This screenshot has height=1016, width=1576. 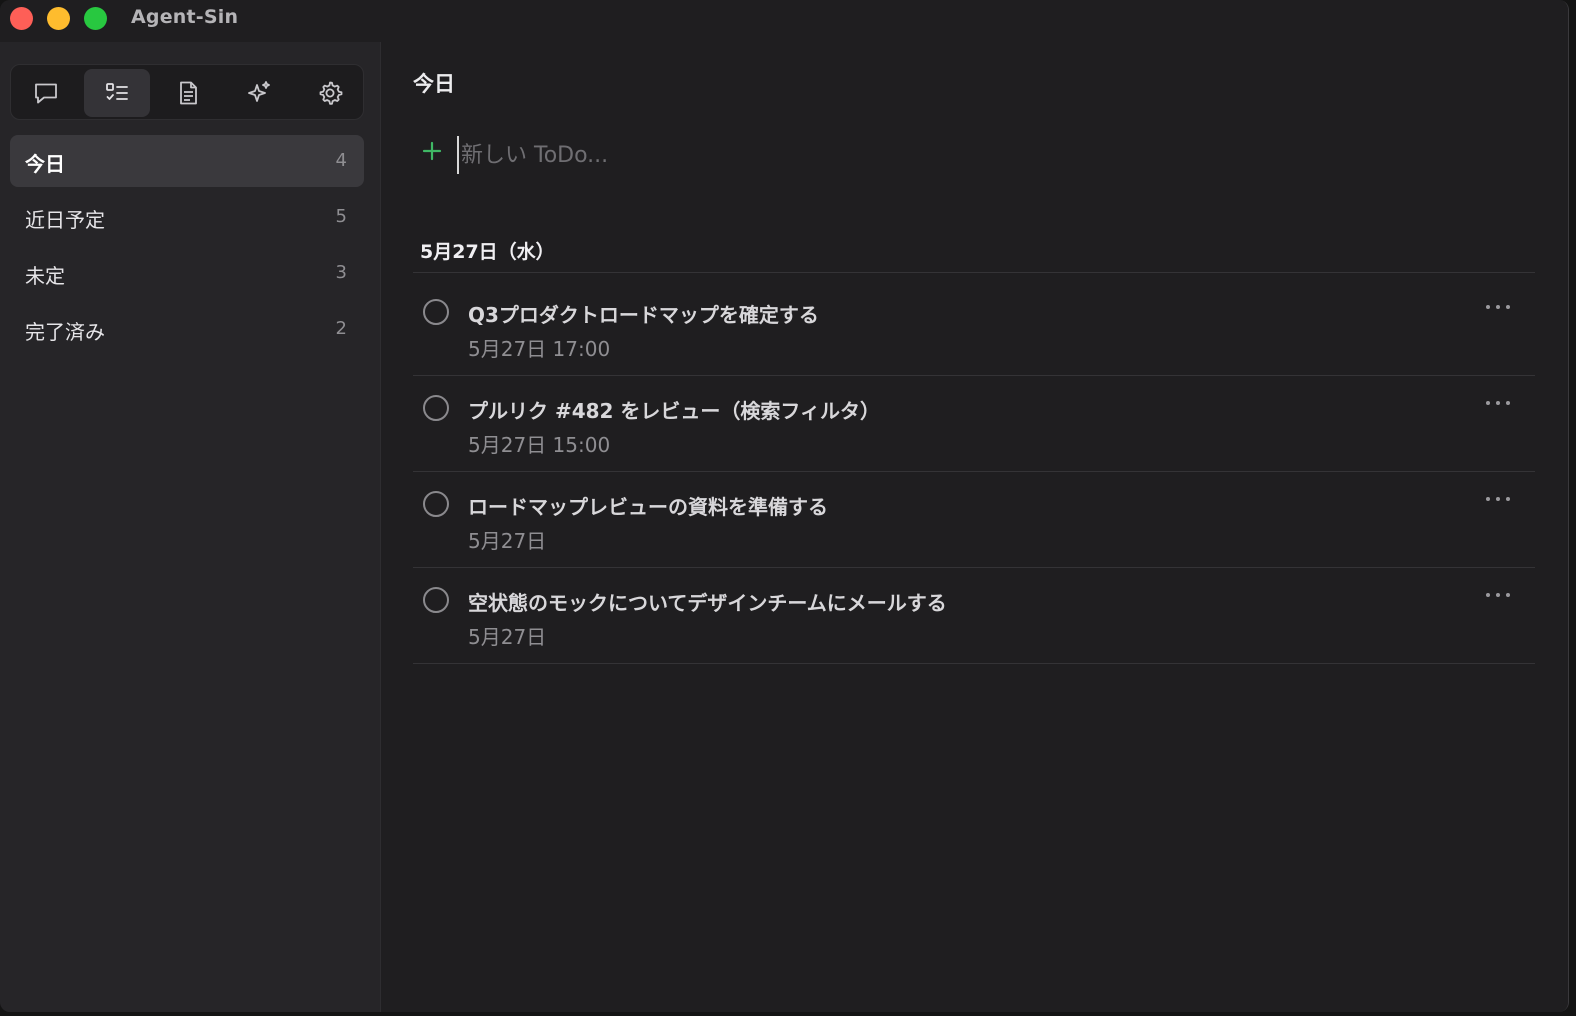 I want to click on date-section-header: 5月27日（水）, so click(x=487, y=252).